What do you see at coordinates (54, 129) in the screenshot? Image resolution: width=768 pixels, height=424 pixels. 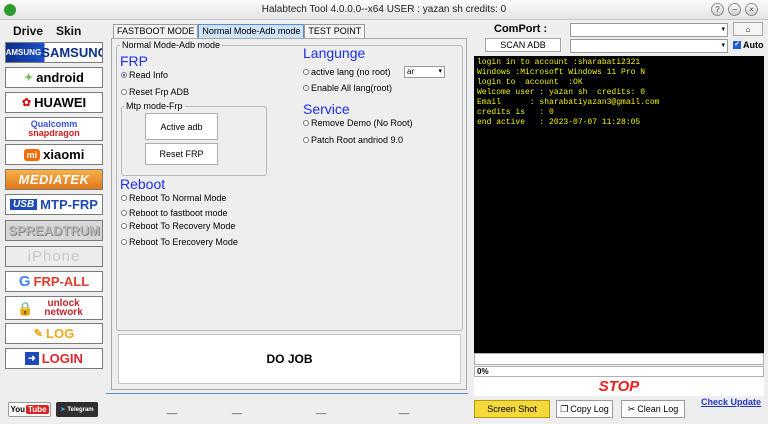 I see `qualcomm-button: Qualcomm snapdragon` at bounding box center [54, 129].